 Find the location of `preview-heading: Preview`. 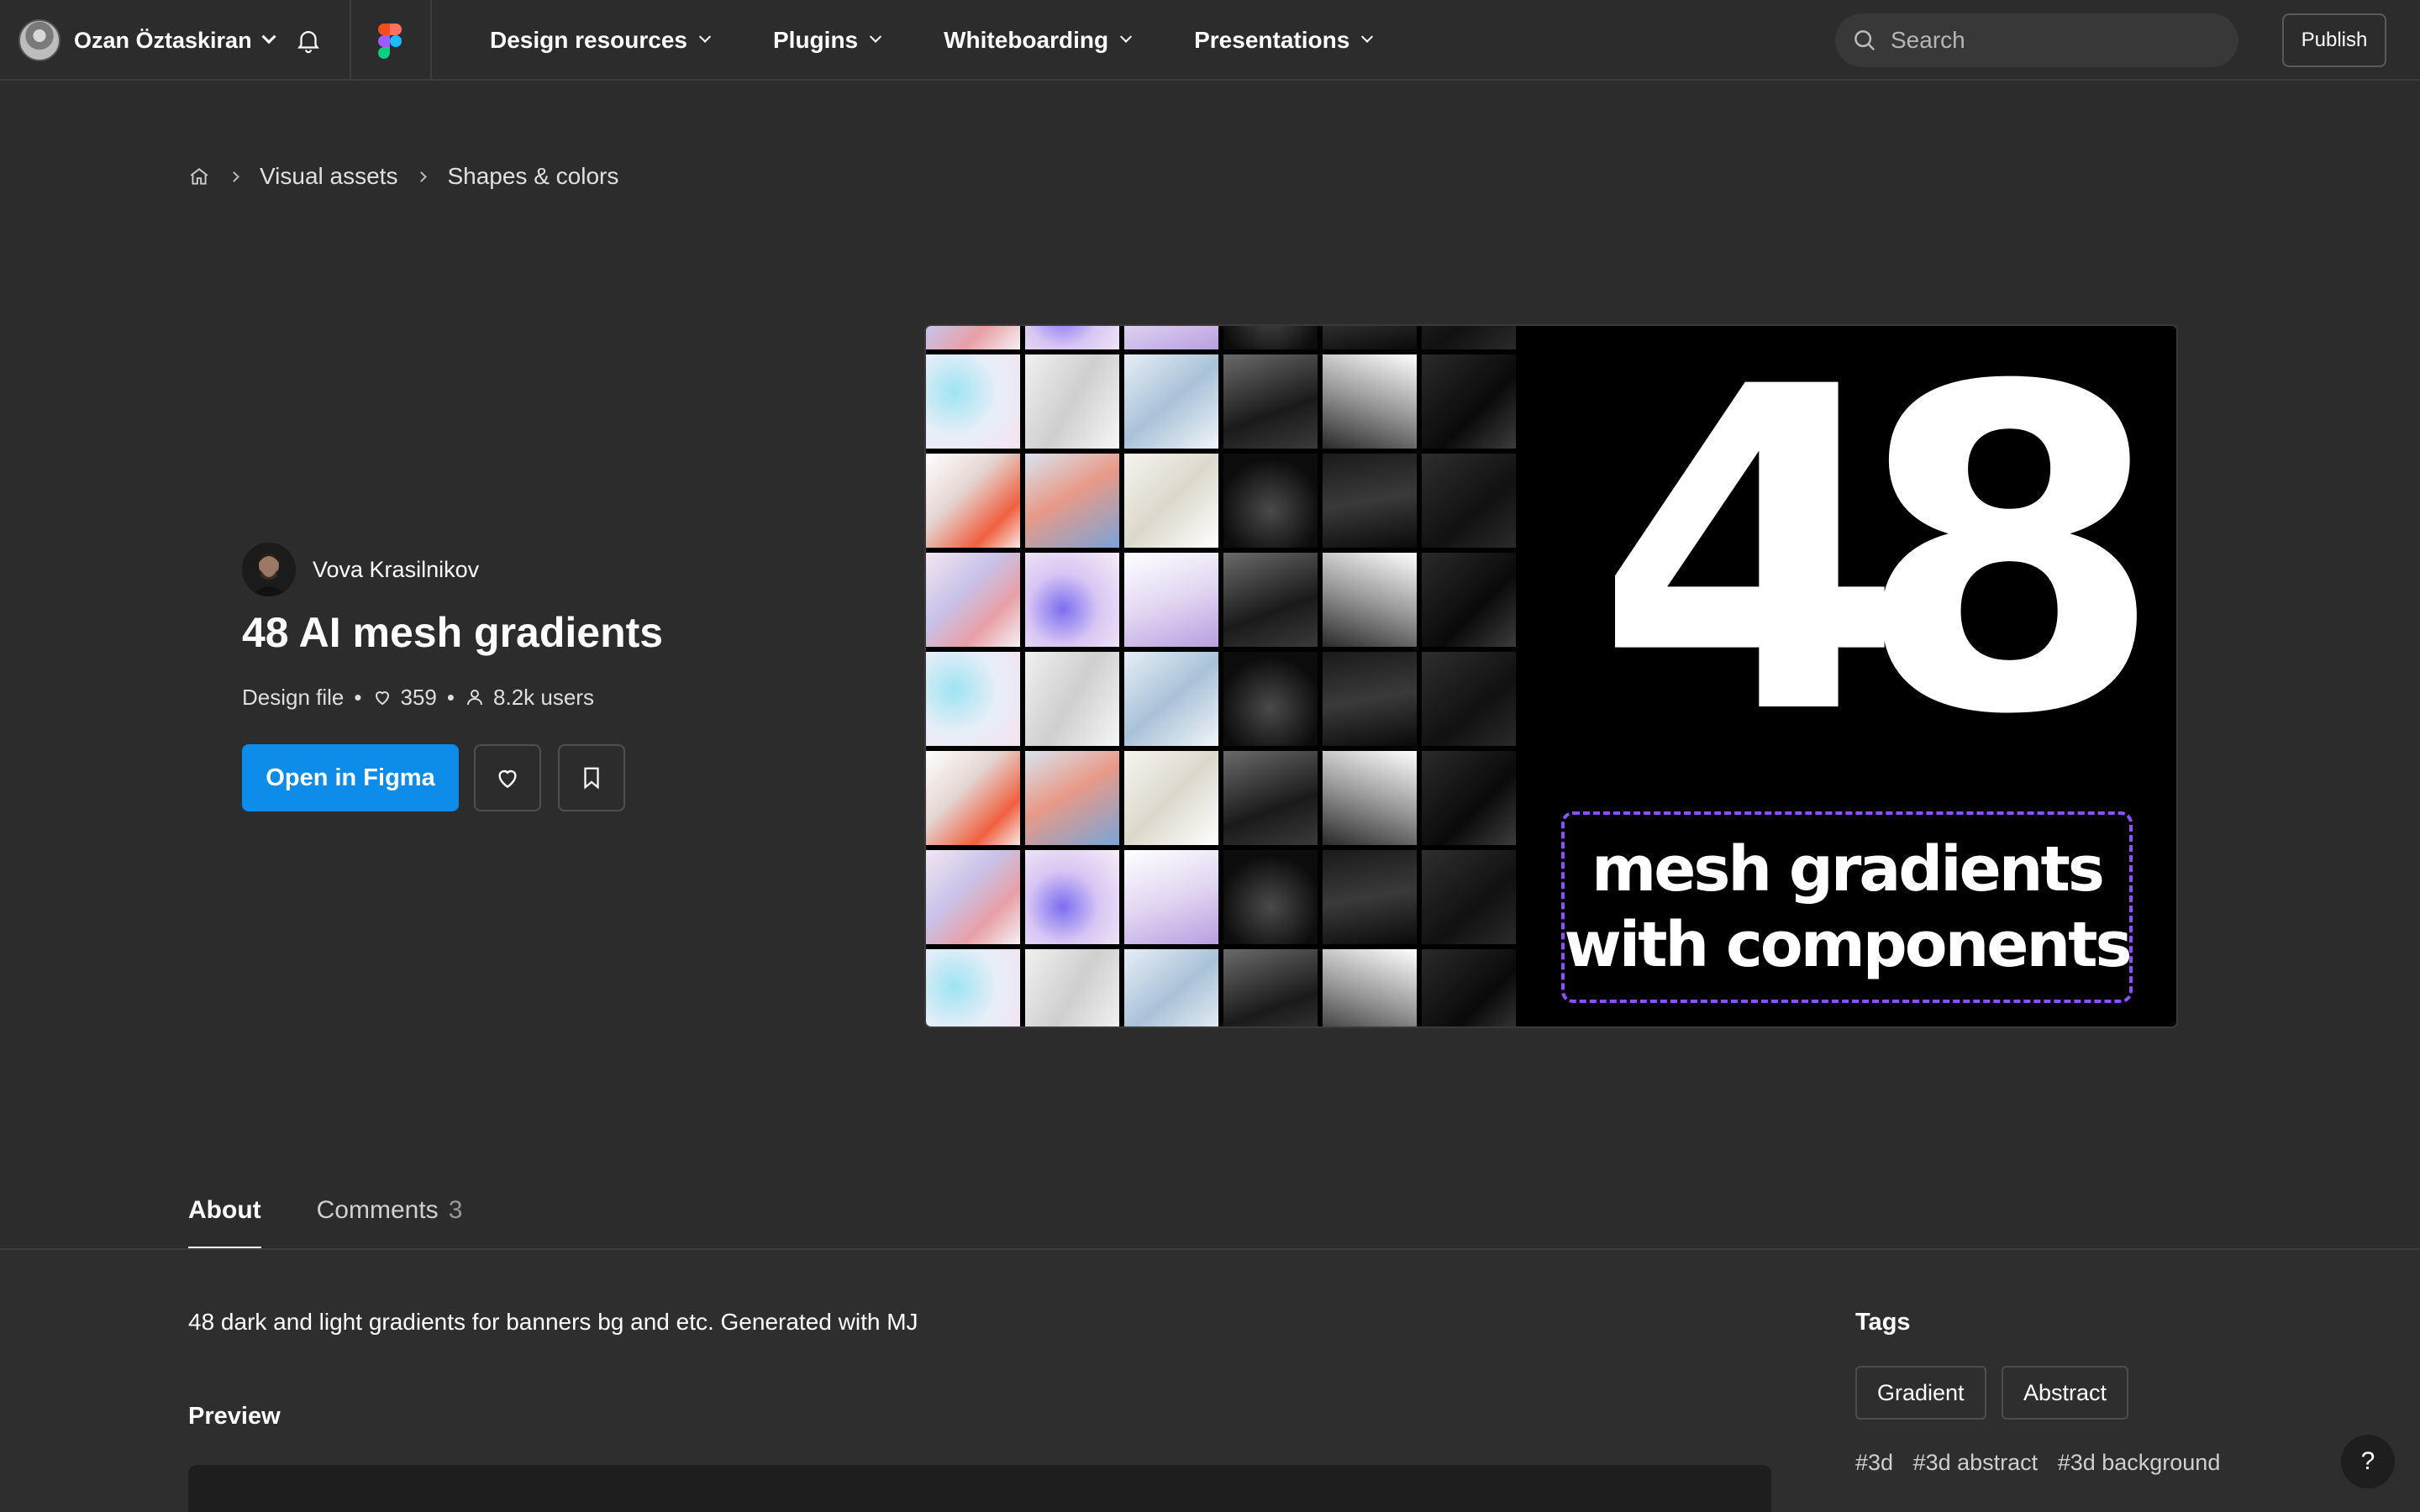

preview-heading: Preview is located at coordinates (234, 1416).